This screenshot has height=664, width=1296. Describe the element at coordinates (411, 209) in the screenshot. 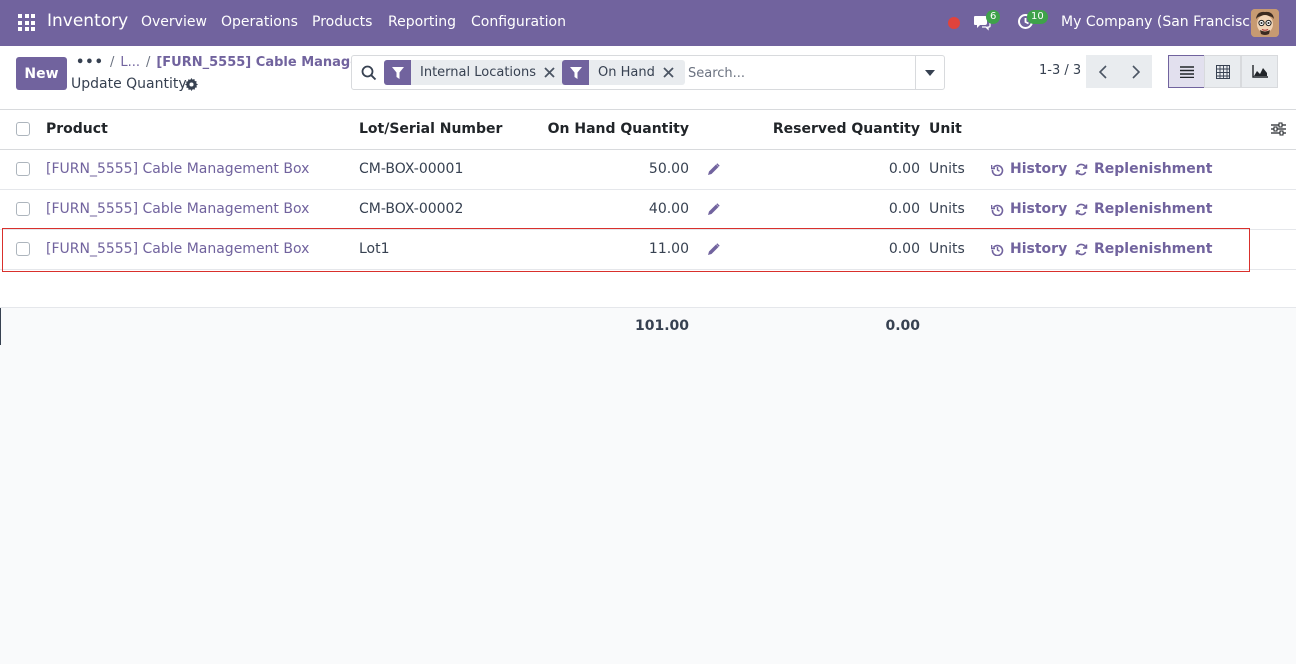

I see `lot-cell: CM-BOX-00002` at that location.